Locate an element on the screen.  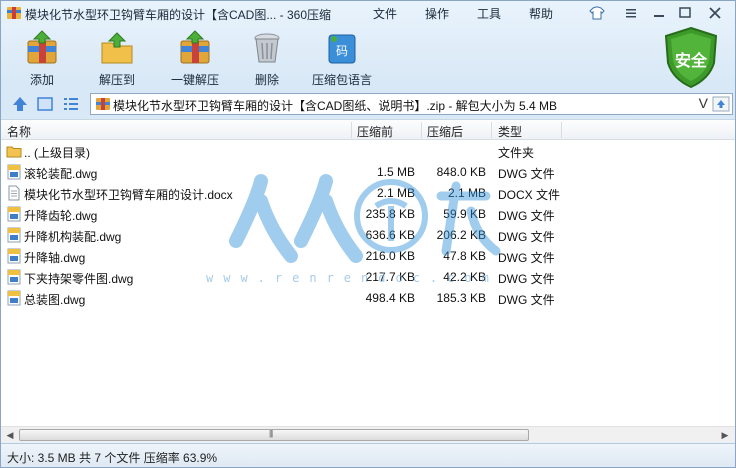
compressed-size: 2.1 MB is located at coordinates (395, 193).